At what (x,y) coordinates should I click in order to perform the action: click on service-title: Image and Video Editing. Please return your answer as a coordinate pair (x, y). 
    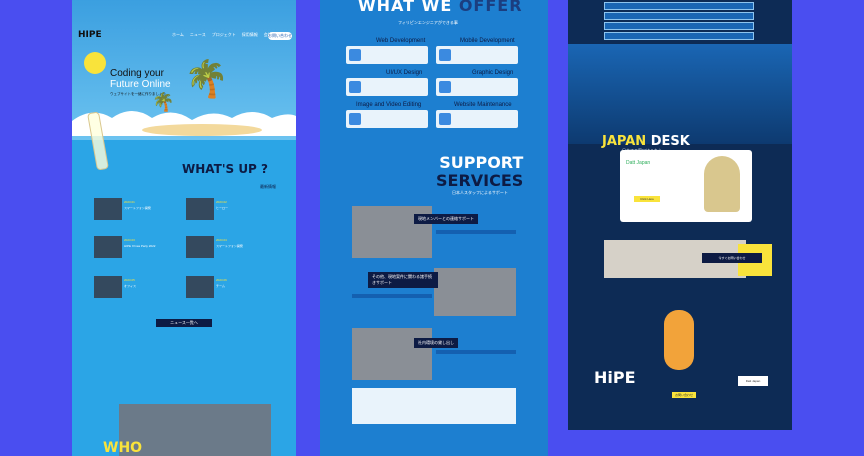
    Looking at the image, I should click on (389, 105).